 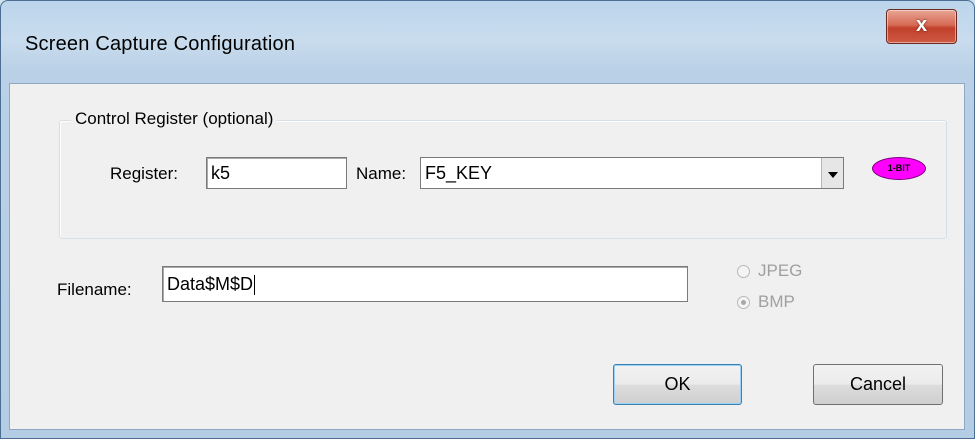 What do you see at coordinates (255, 285) in the screenshot?
I see `text-caret` at bounding box center [255, 285].